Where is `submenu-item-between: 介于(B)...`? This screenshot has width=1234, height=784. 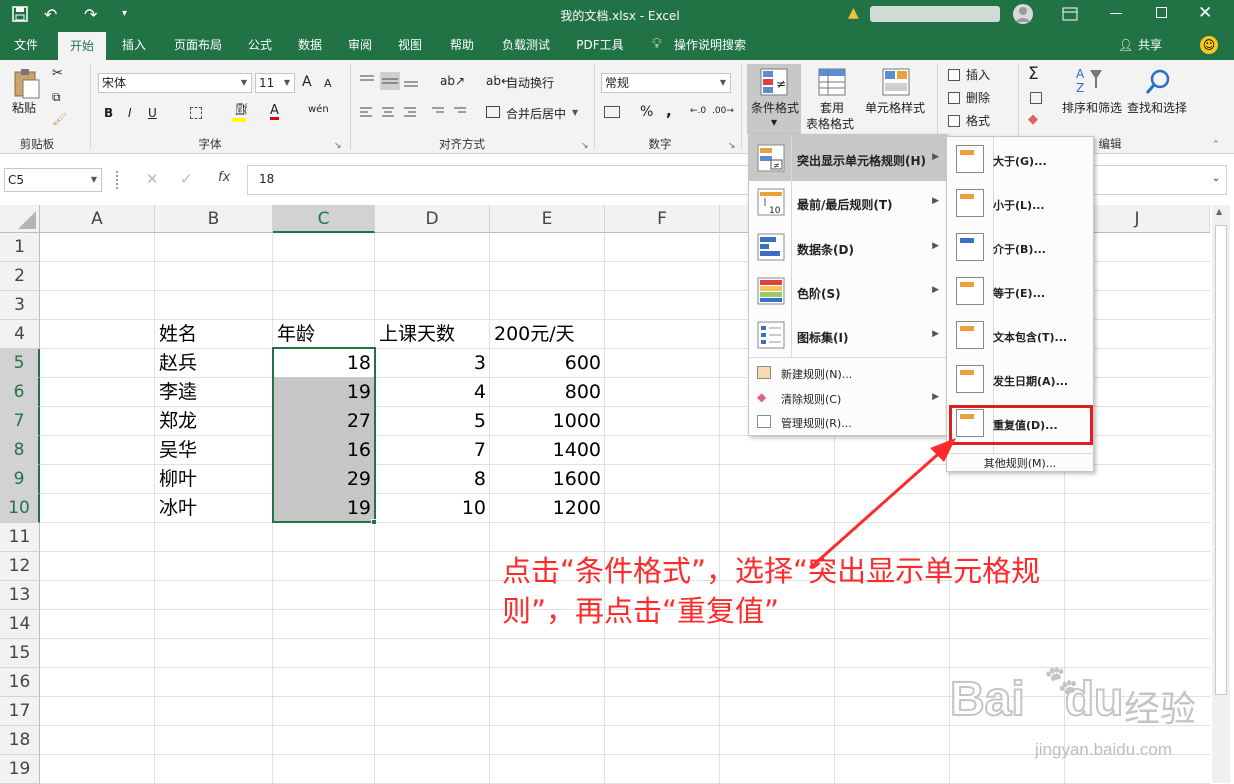
submenu-item-between: 介于(B)... is located at coordinates (1020, 248).